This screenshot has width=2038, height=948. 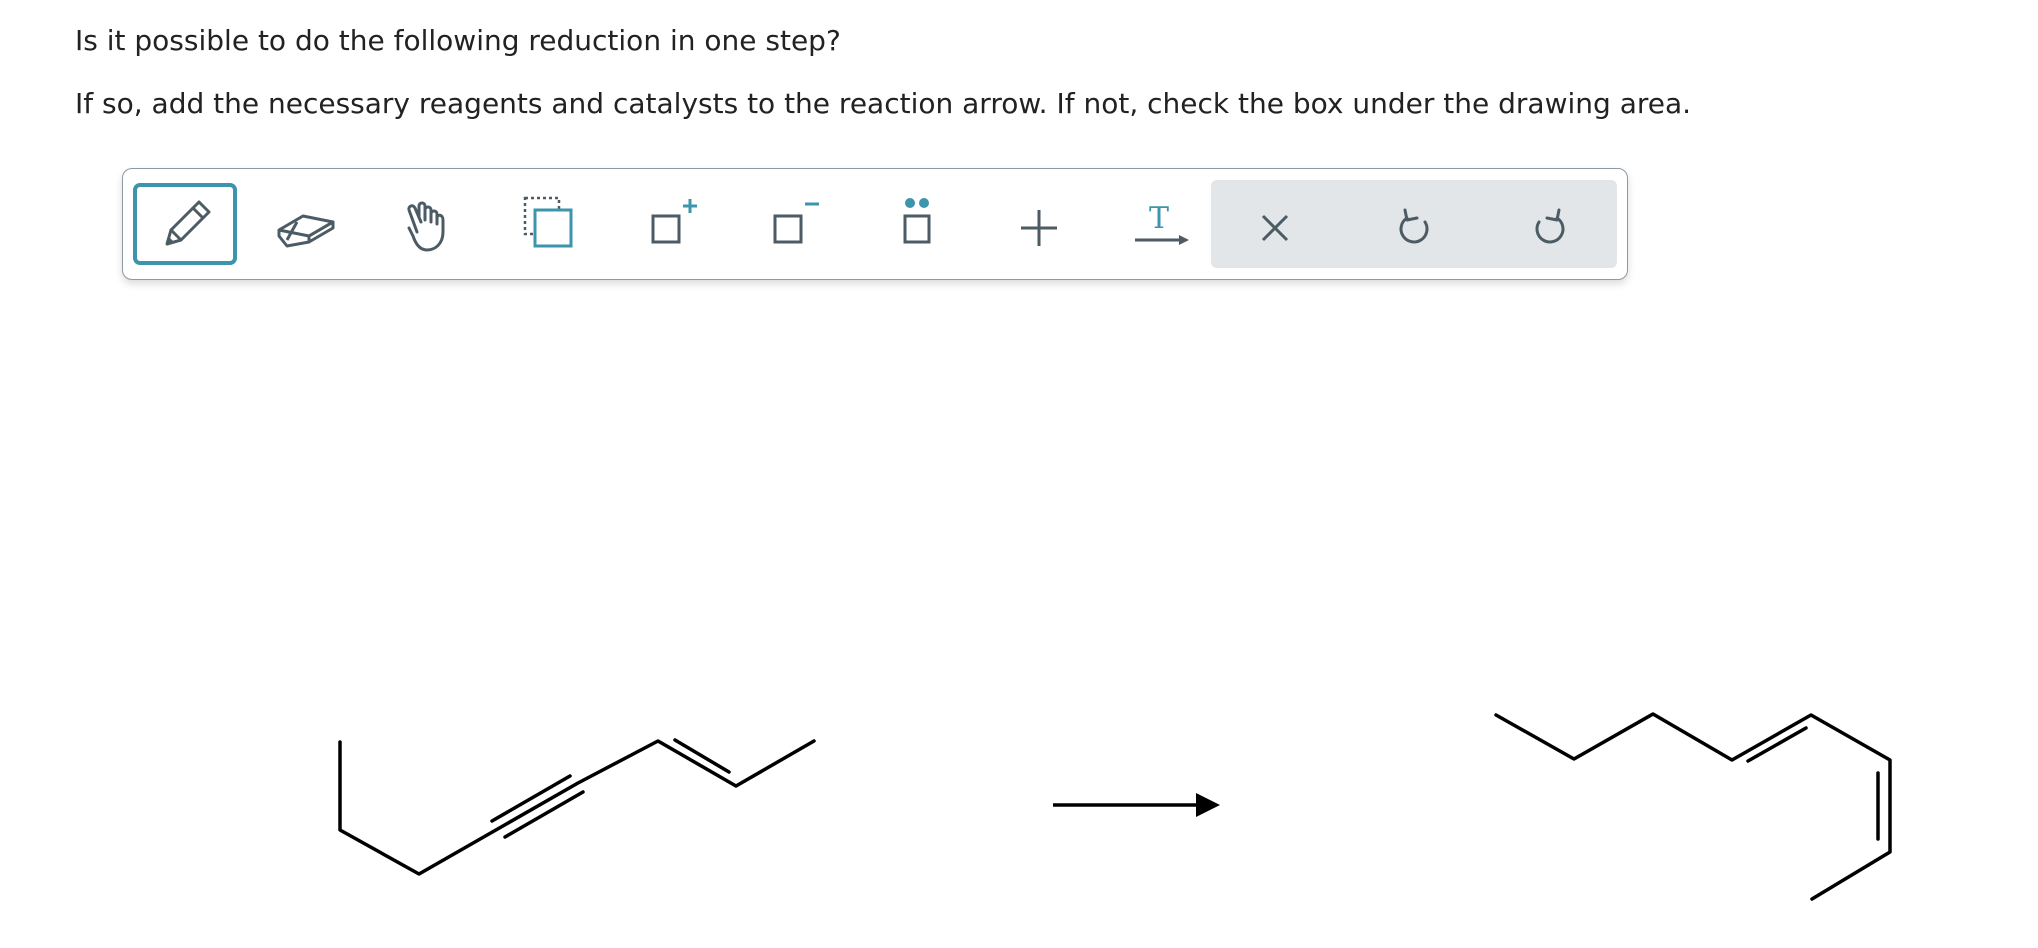 I want to click on hand-icon, so click(x=426, y=226).